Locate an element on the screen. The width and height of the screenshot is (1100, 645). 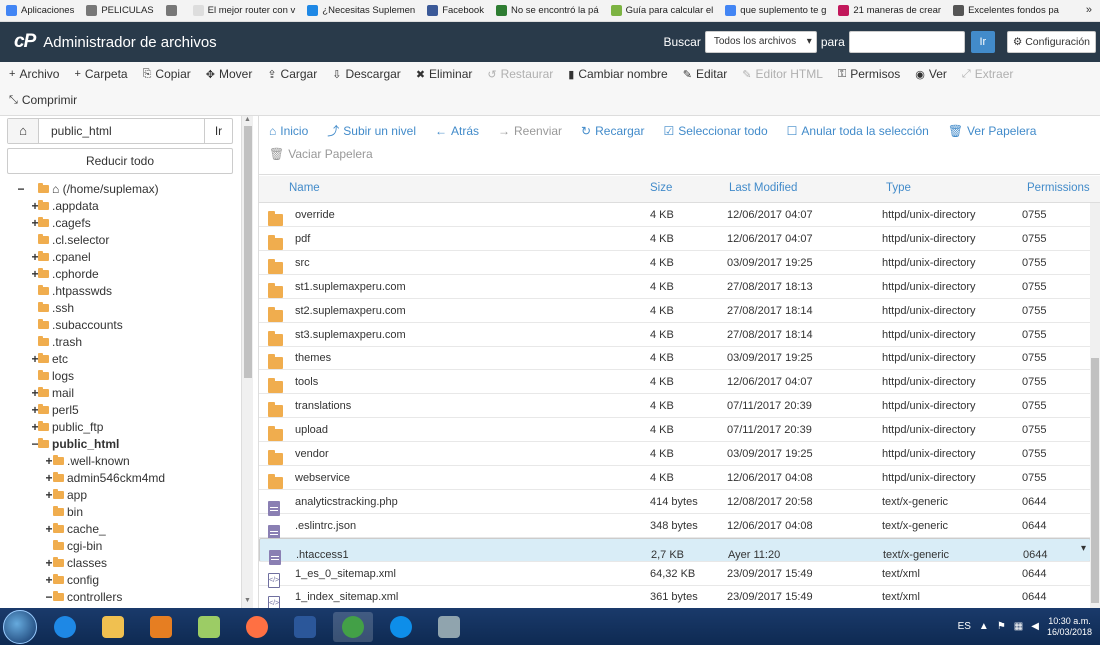
action-atrás-button: ← Atrás is located at coordinates (457, 133).